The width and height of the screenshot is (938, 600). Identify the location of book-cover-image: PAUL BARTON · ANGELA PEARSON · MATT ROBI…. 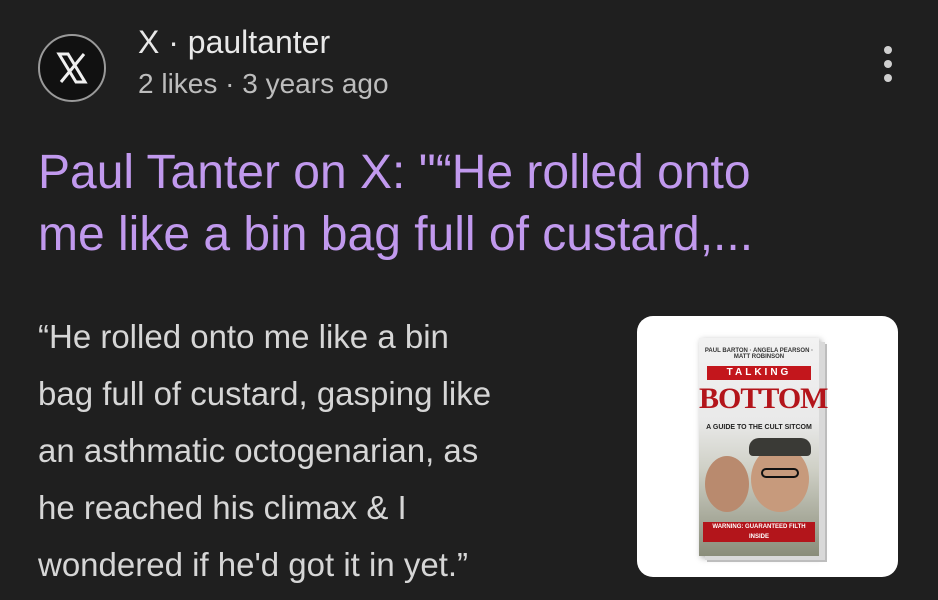
(763, 447).